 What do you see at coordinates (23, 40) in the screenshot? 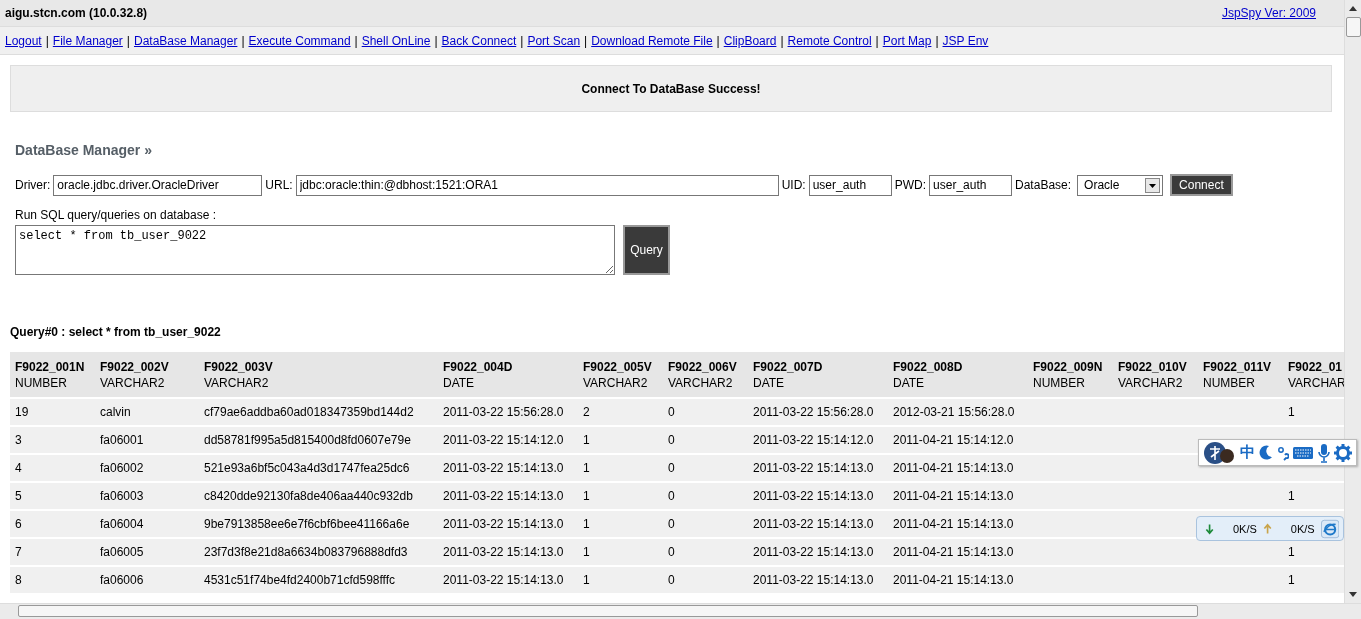
I see `nav-link: Logout` at bounding box center [23, 40].